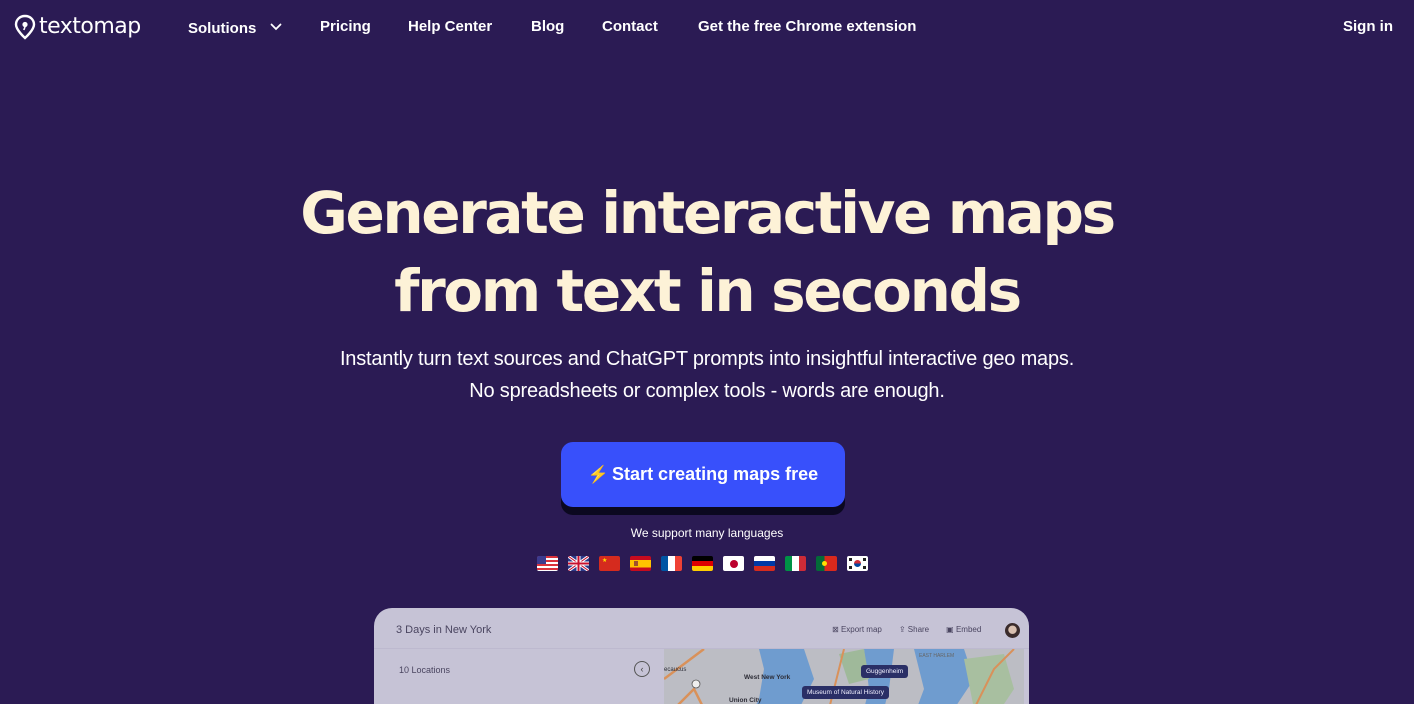 This screenshot has width=1414, height=704. I want to click on flag-de-icon, so click(702, 563).